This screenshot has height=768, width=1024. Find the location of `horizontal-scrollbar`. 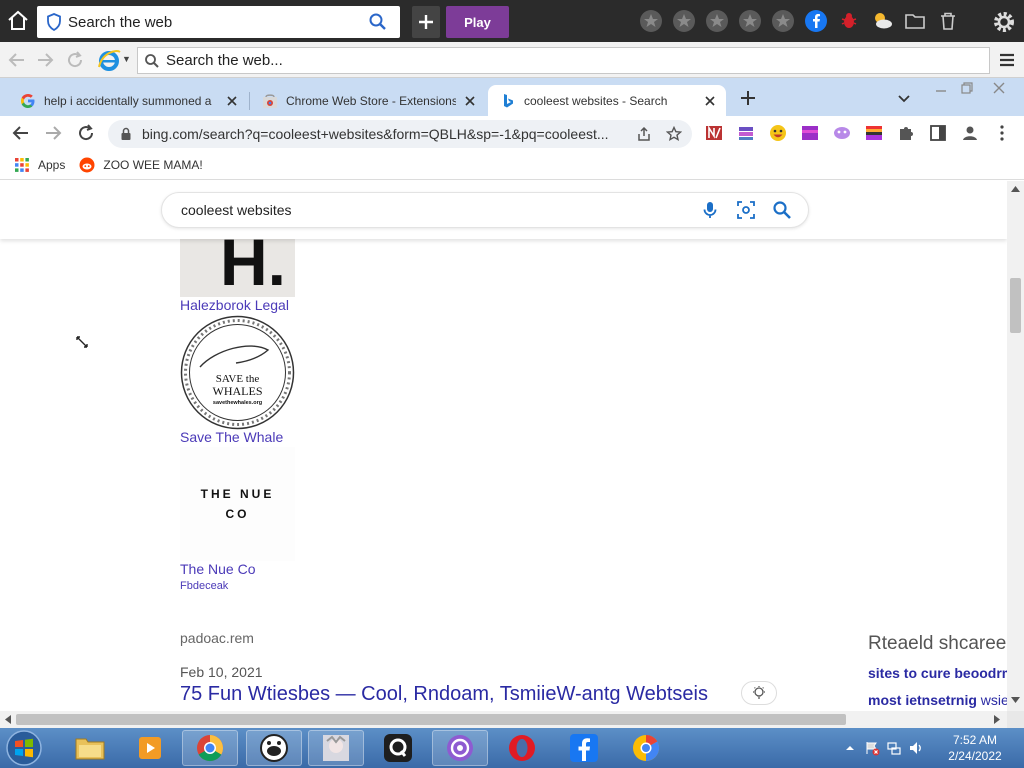

horizontal-scrollbar is located at coordinates (503, 719).